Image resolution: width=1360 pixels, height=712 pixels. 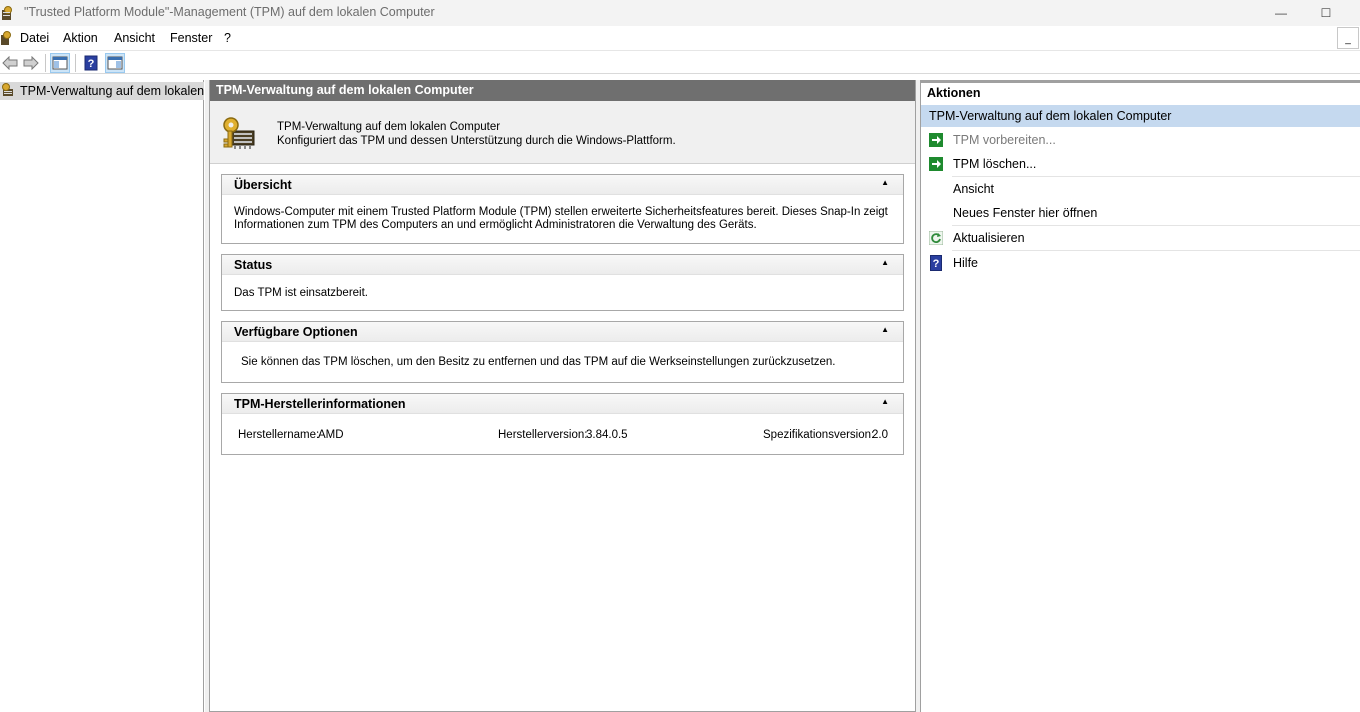 What do you see at coordinates (562, 332) in the screenshot?
I see `section-options-header: Verfügbare Optionen ▲` at bounding box center [562, 332].